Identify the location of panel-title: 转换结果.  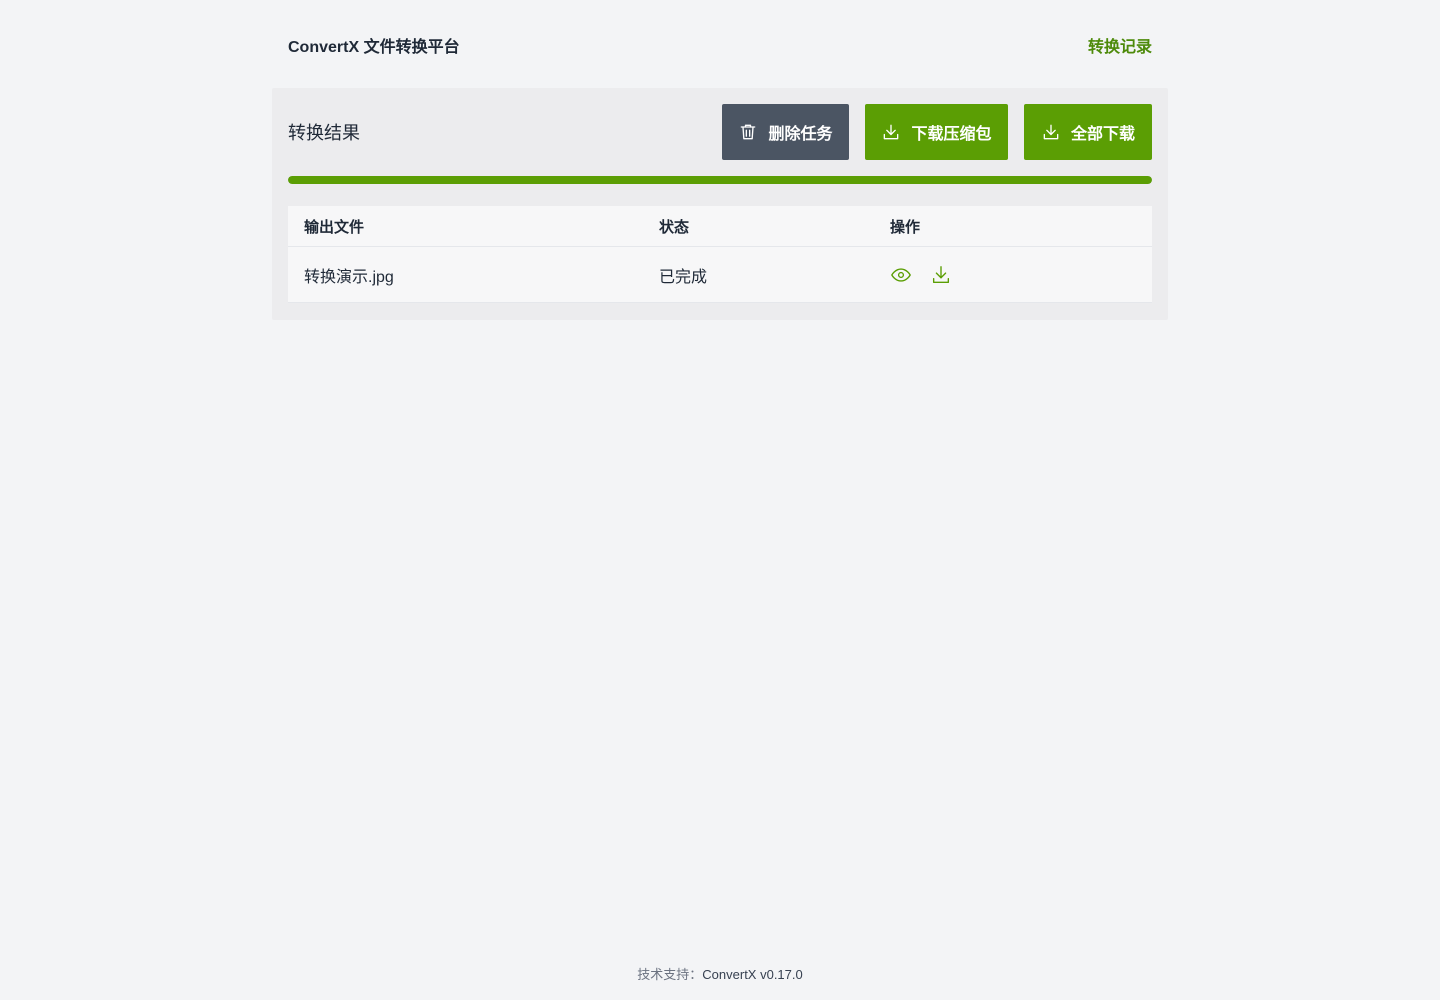
(324, 133).